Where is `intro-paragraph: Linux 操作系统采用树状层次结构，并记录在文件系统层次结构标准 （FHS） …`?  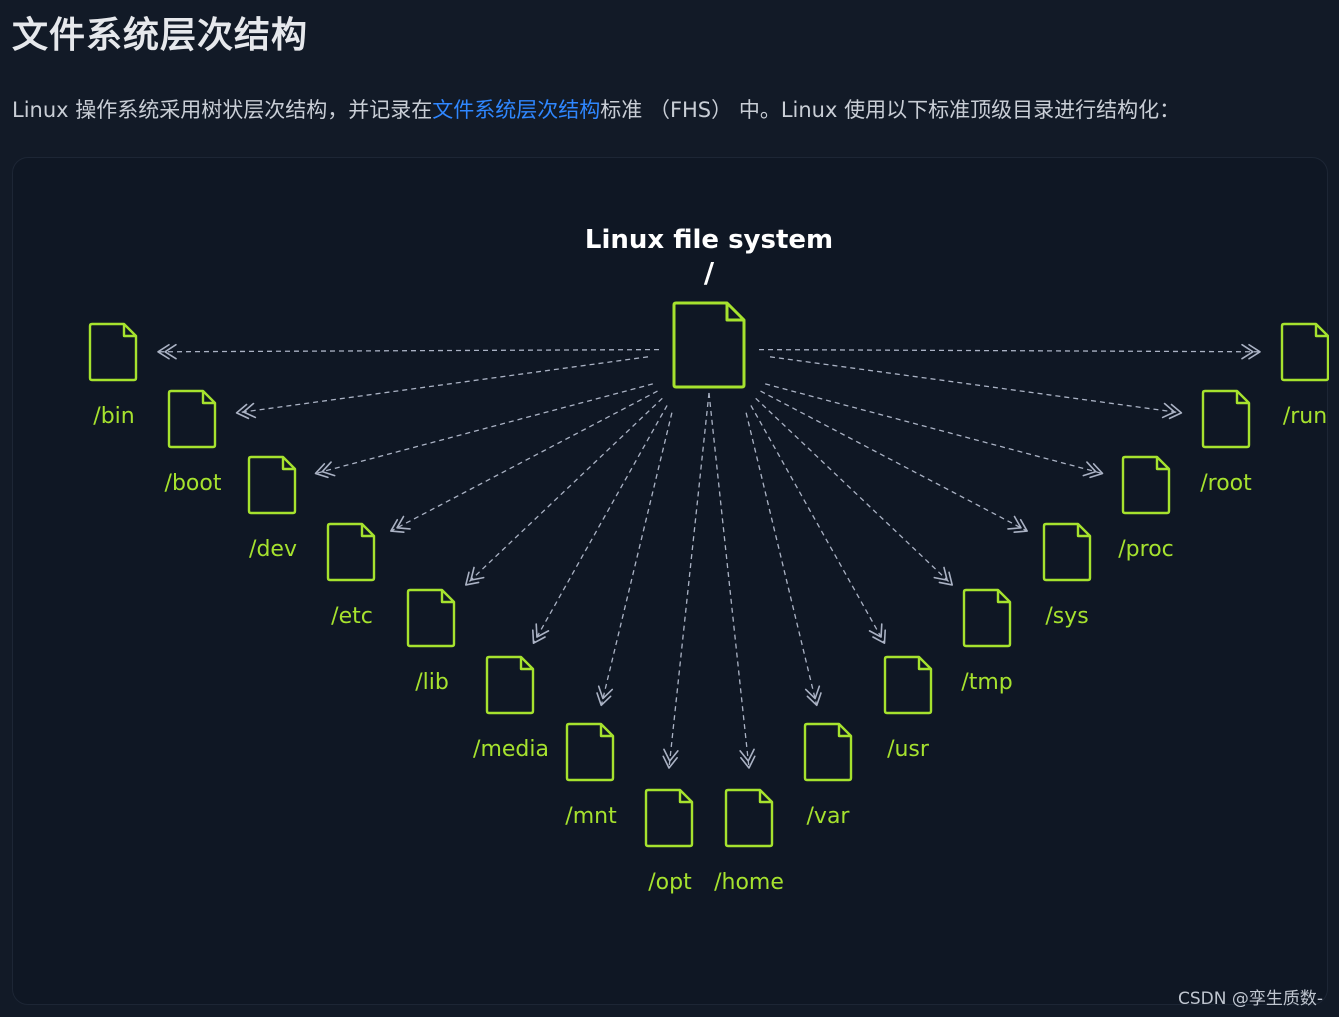
intro-paragraph: Linux 操作系统采用树状层次结构，并记录在文件系统层次结构标准 （FHS） … is located at coordinates (596, 109).